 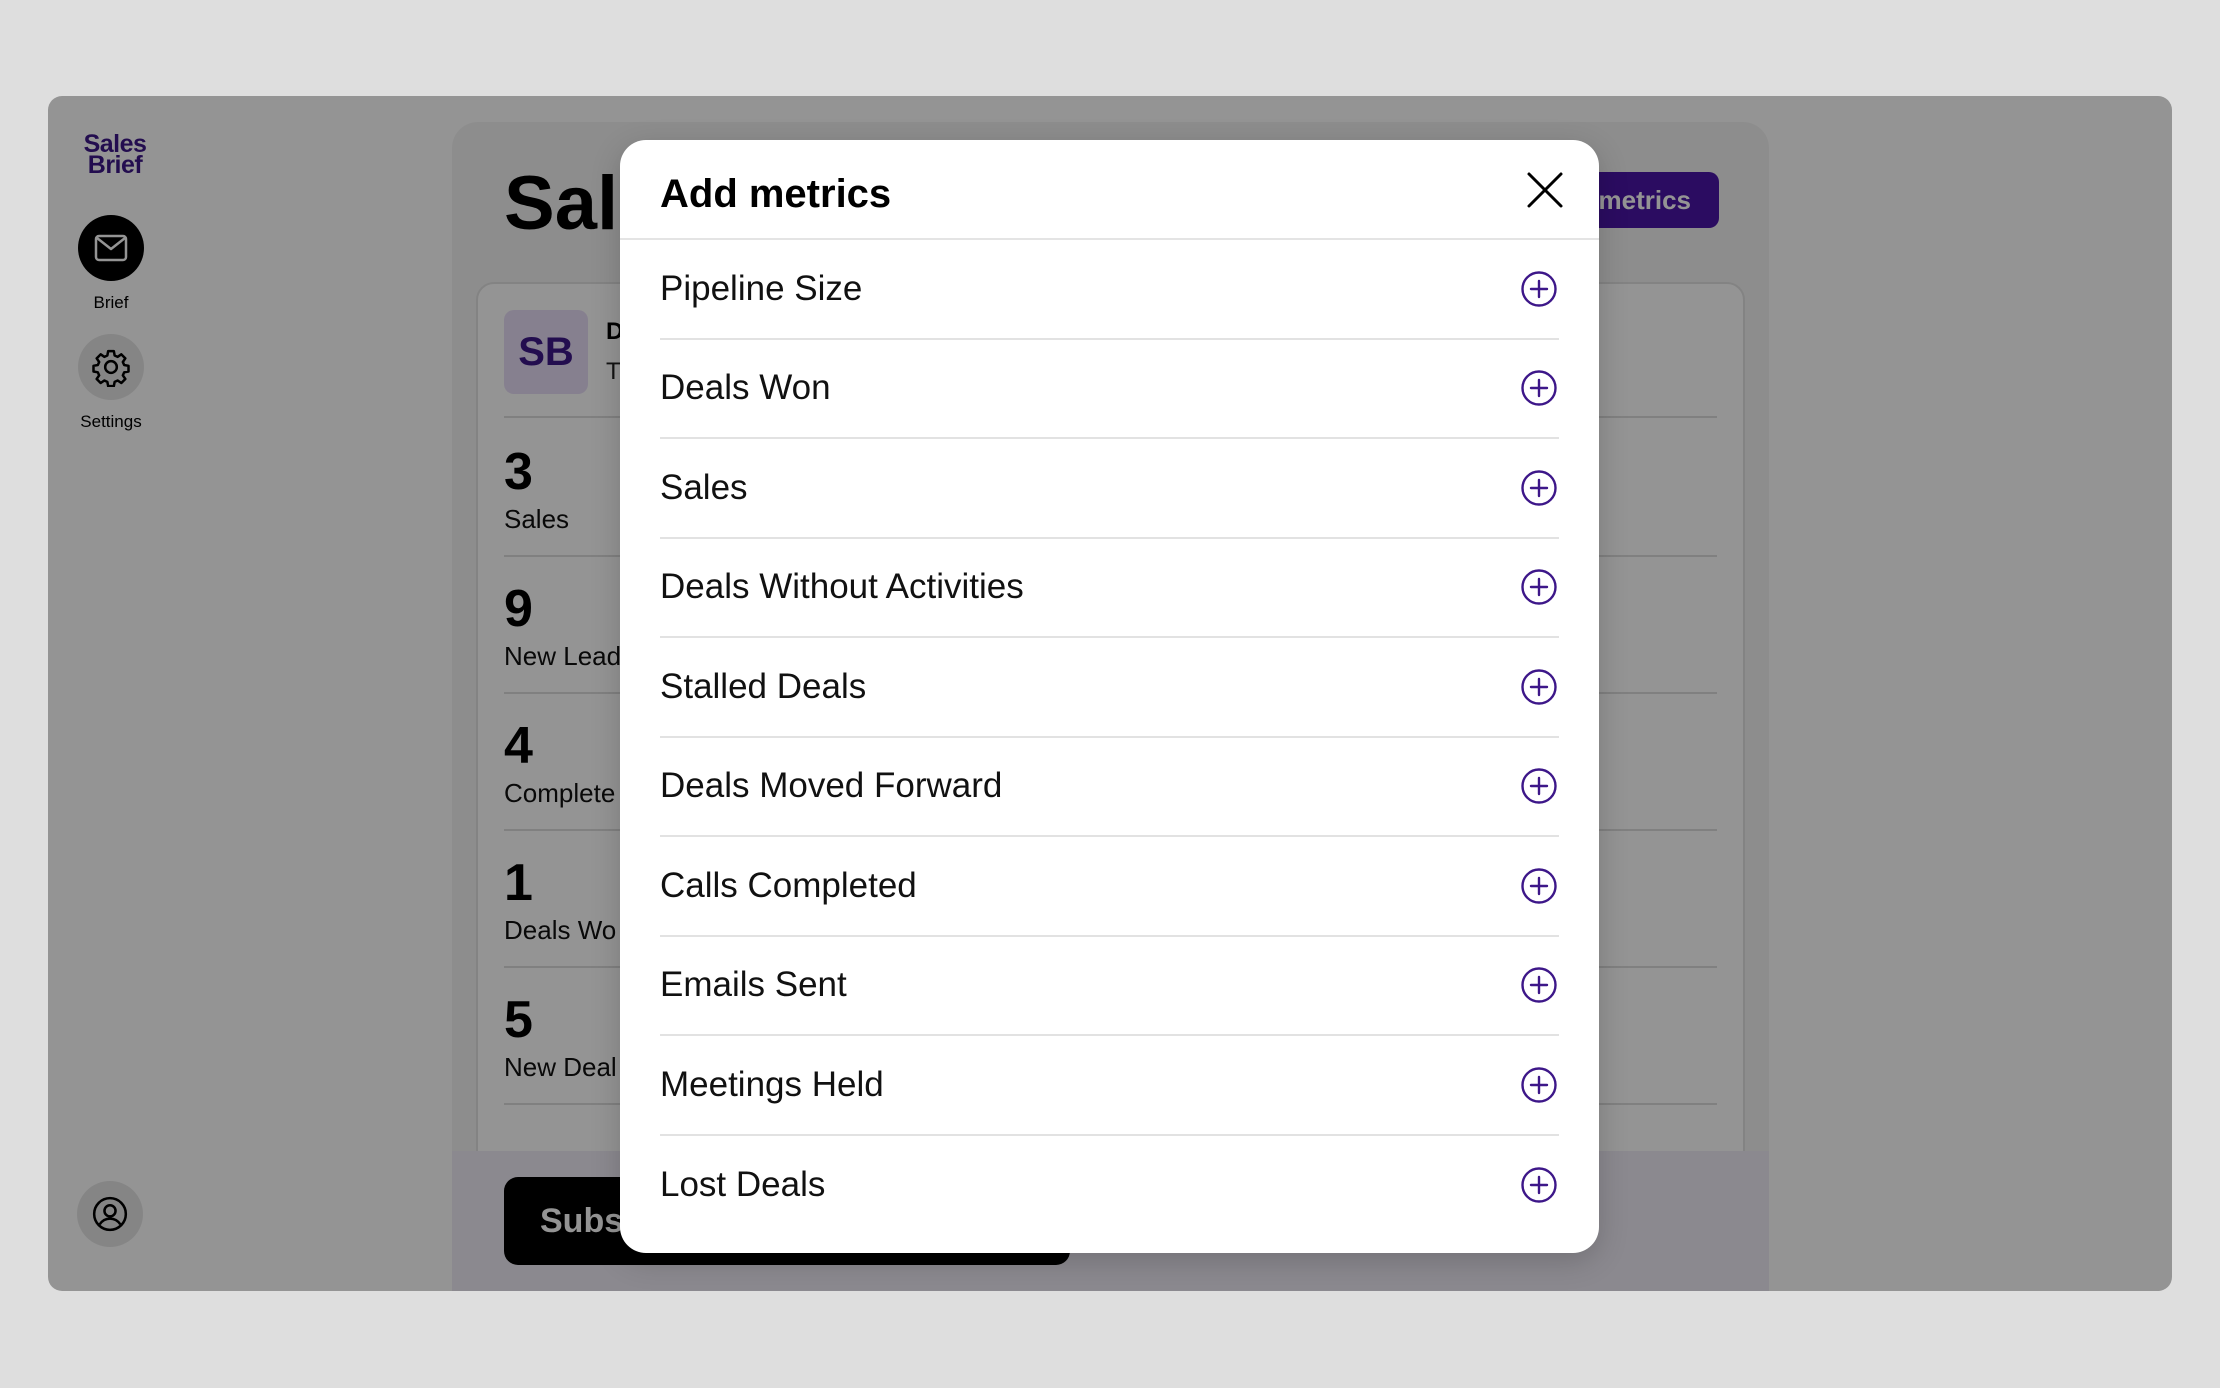 What do you see at coordinates (743, 1185) in the screenshot?
I see `metric-option-label: Lost Deals` at bounding box center [743, 1185].